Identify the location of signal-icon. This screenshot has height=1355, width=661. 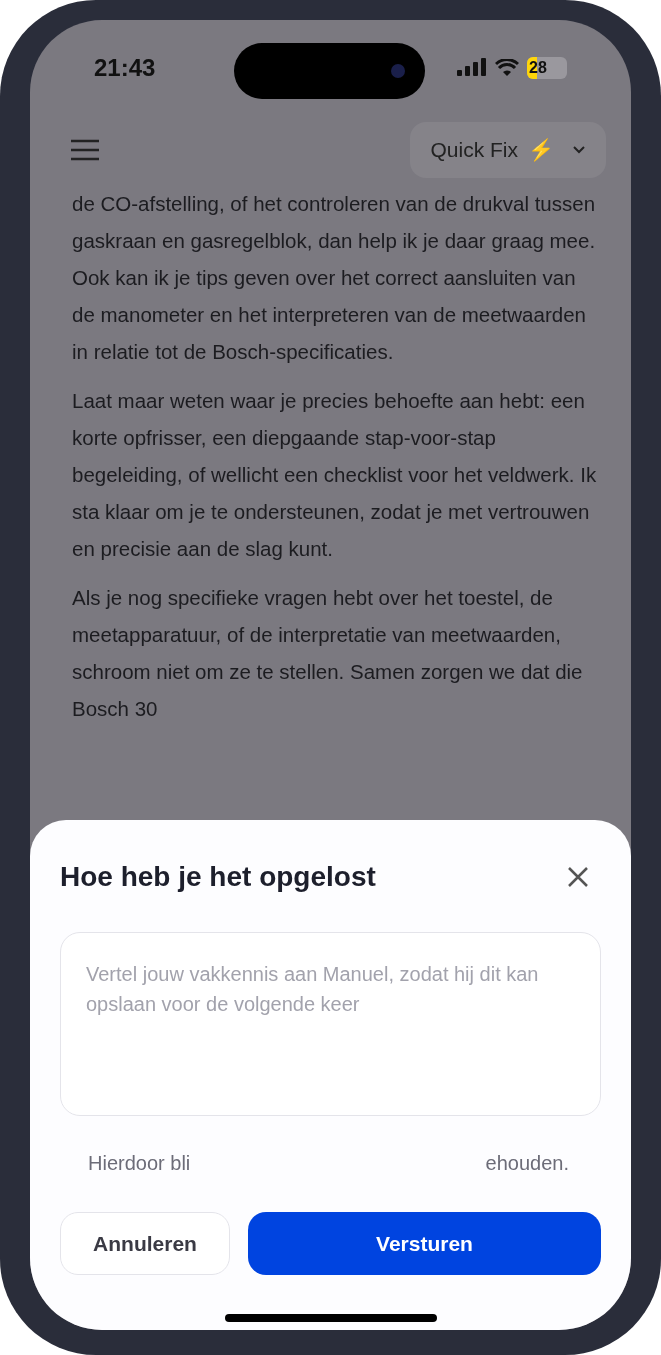
(472, 67).